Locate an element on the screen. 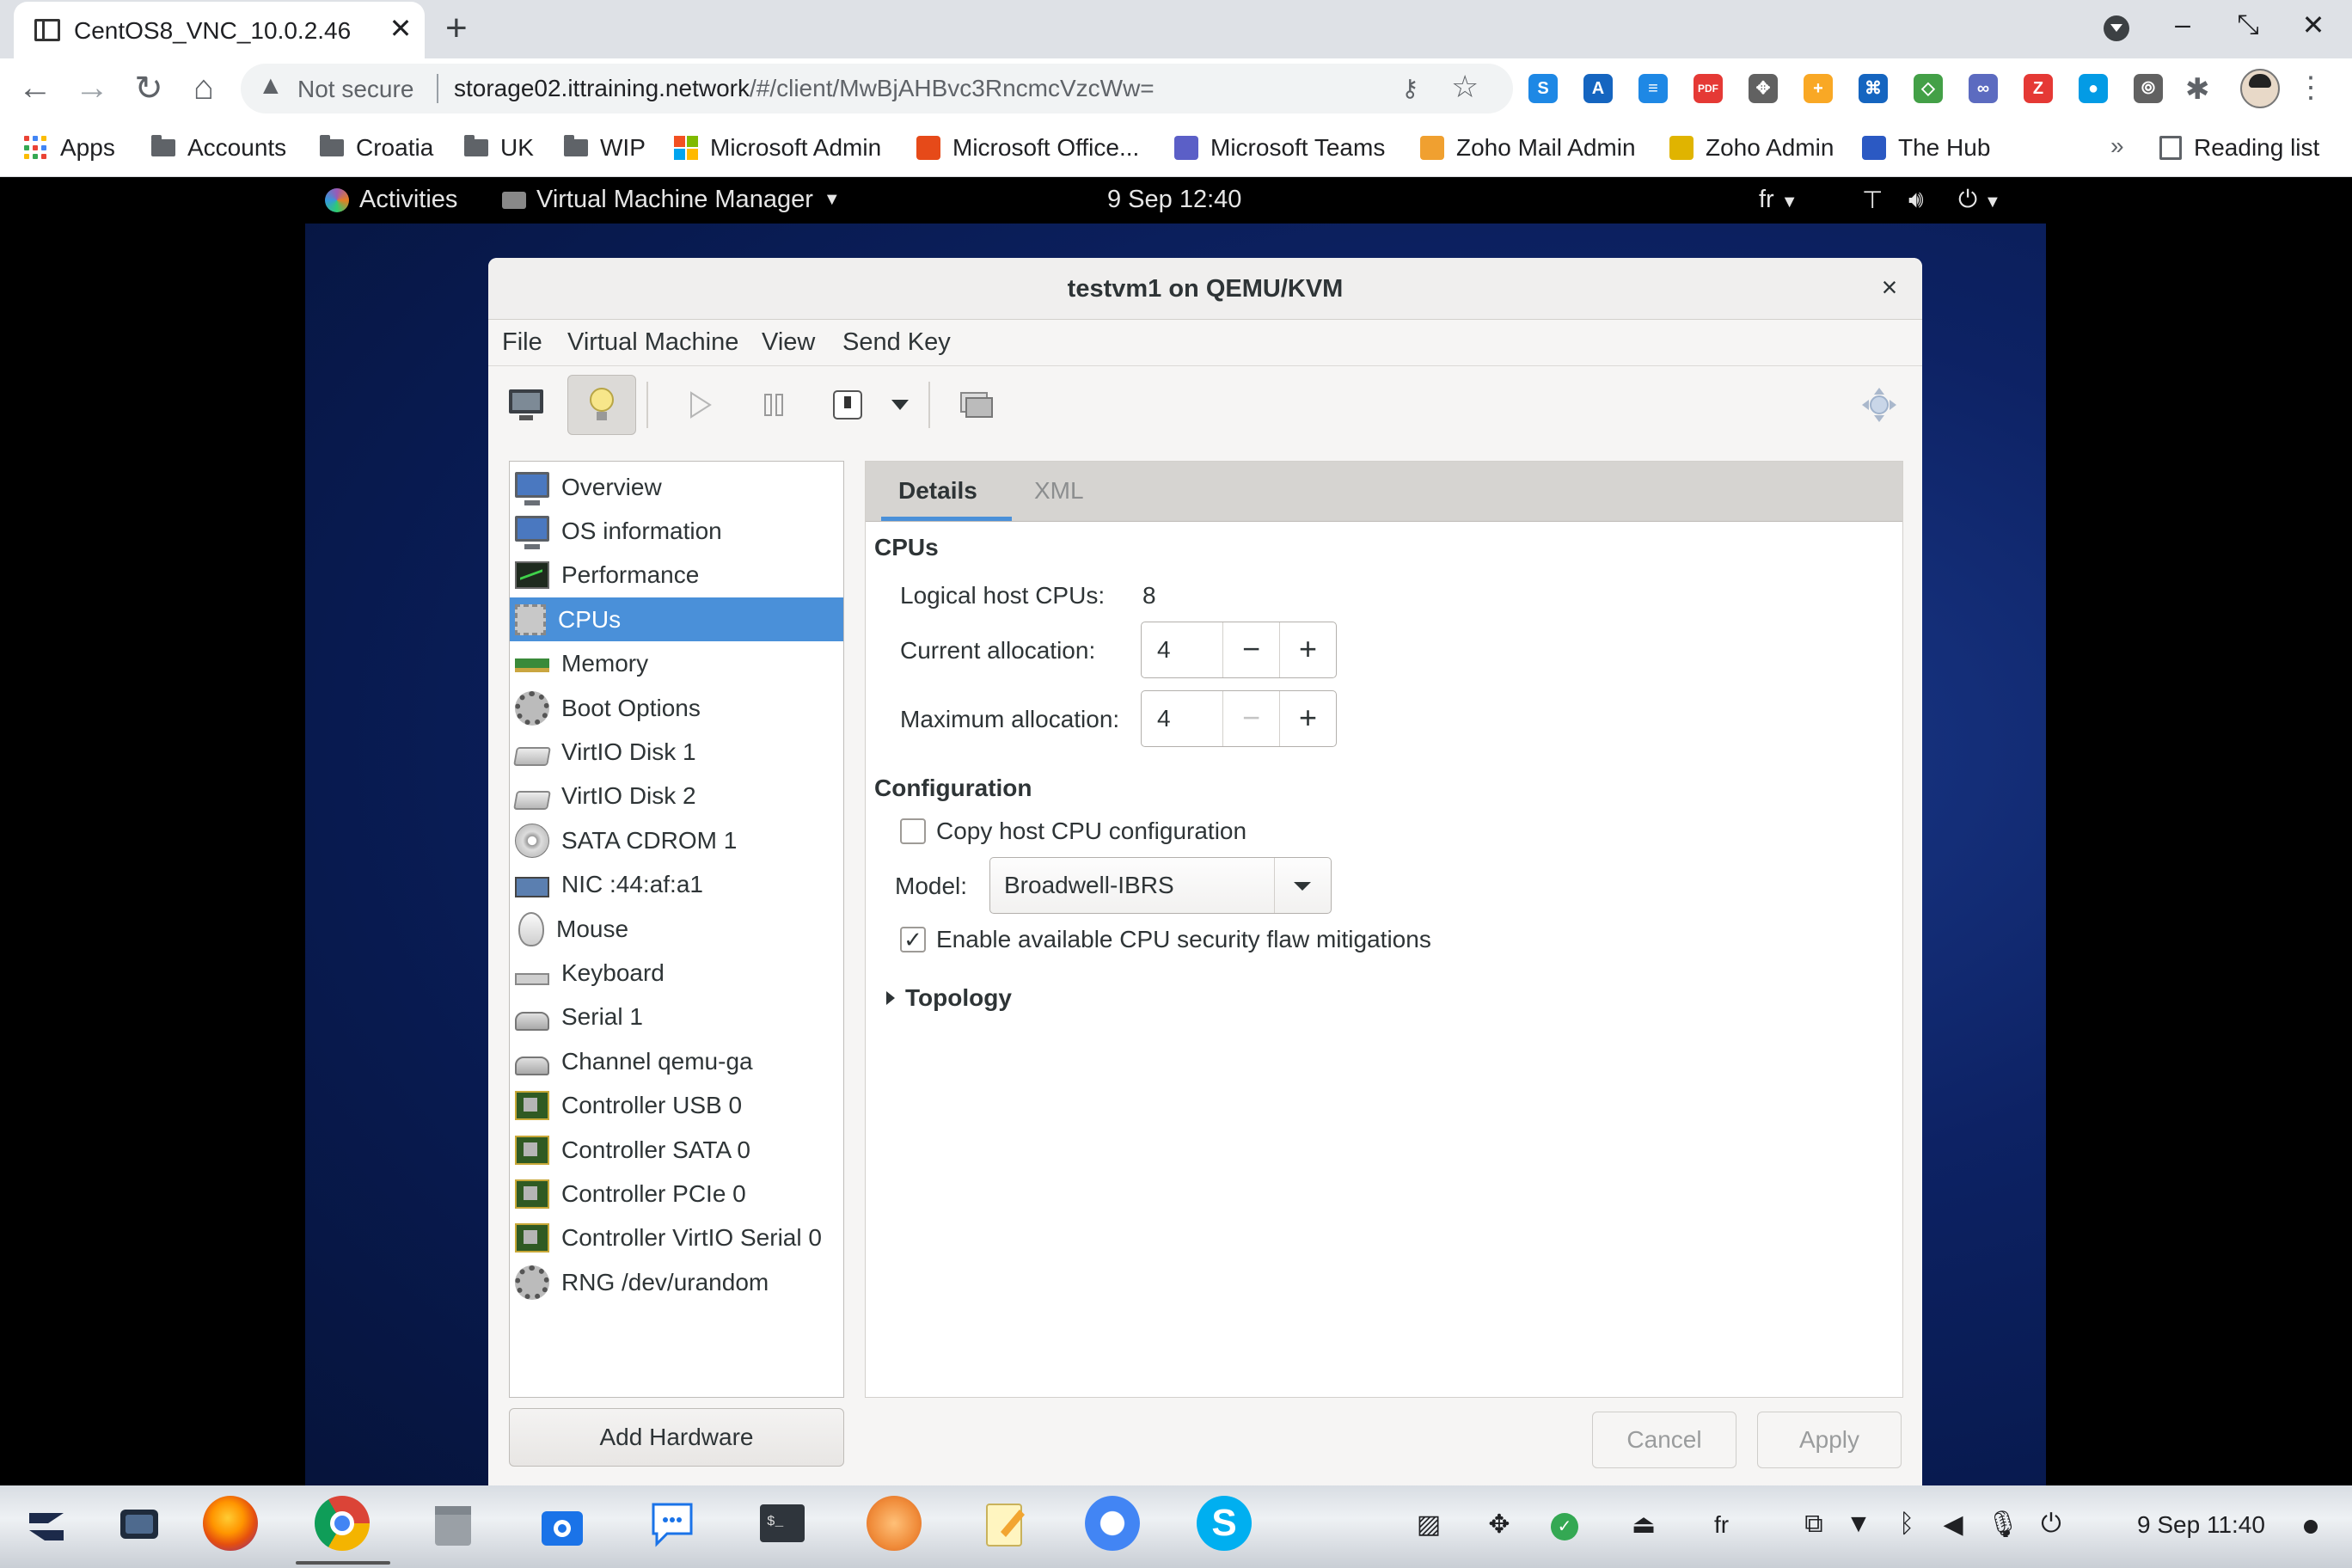 This screenshot has height=1568, width=2352. copy-host-cpu-checkbox is located at coordinates (913, 831).